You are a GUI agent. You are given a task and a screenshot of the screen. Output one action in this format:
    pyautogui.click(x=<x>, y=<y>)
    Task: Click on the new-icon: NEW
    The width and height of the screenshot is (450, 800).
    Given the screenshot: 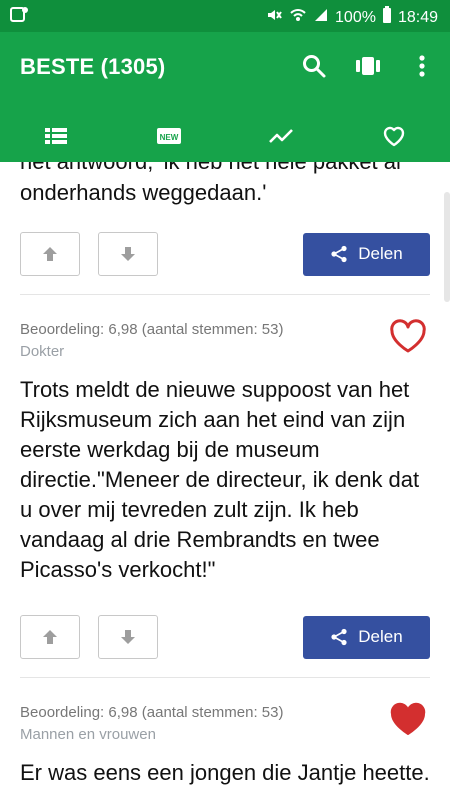 What is the action you would take?
    pyautogui.click(x=168, y=136)
    